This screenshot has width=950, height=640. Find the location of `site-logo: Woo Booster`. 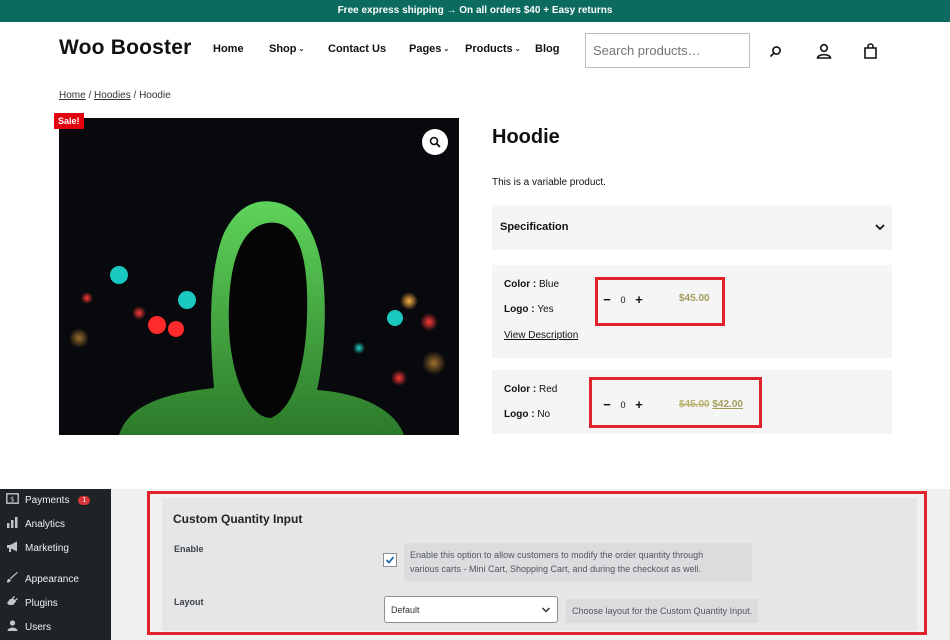

site-logo: Woo Booster is located at coordinates (125, 48).